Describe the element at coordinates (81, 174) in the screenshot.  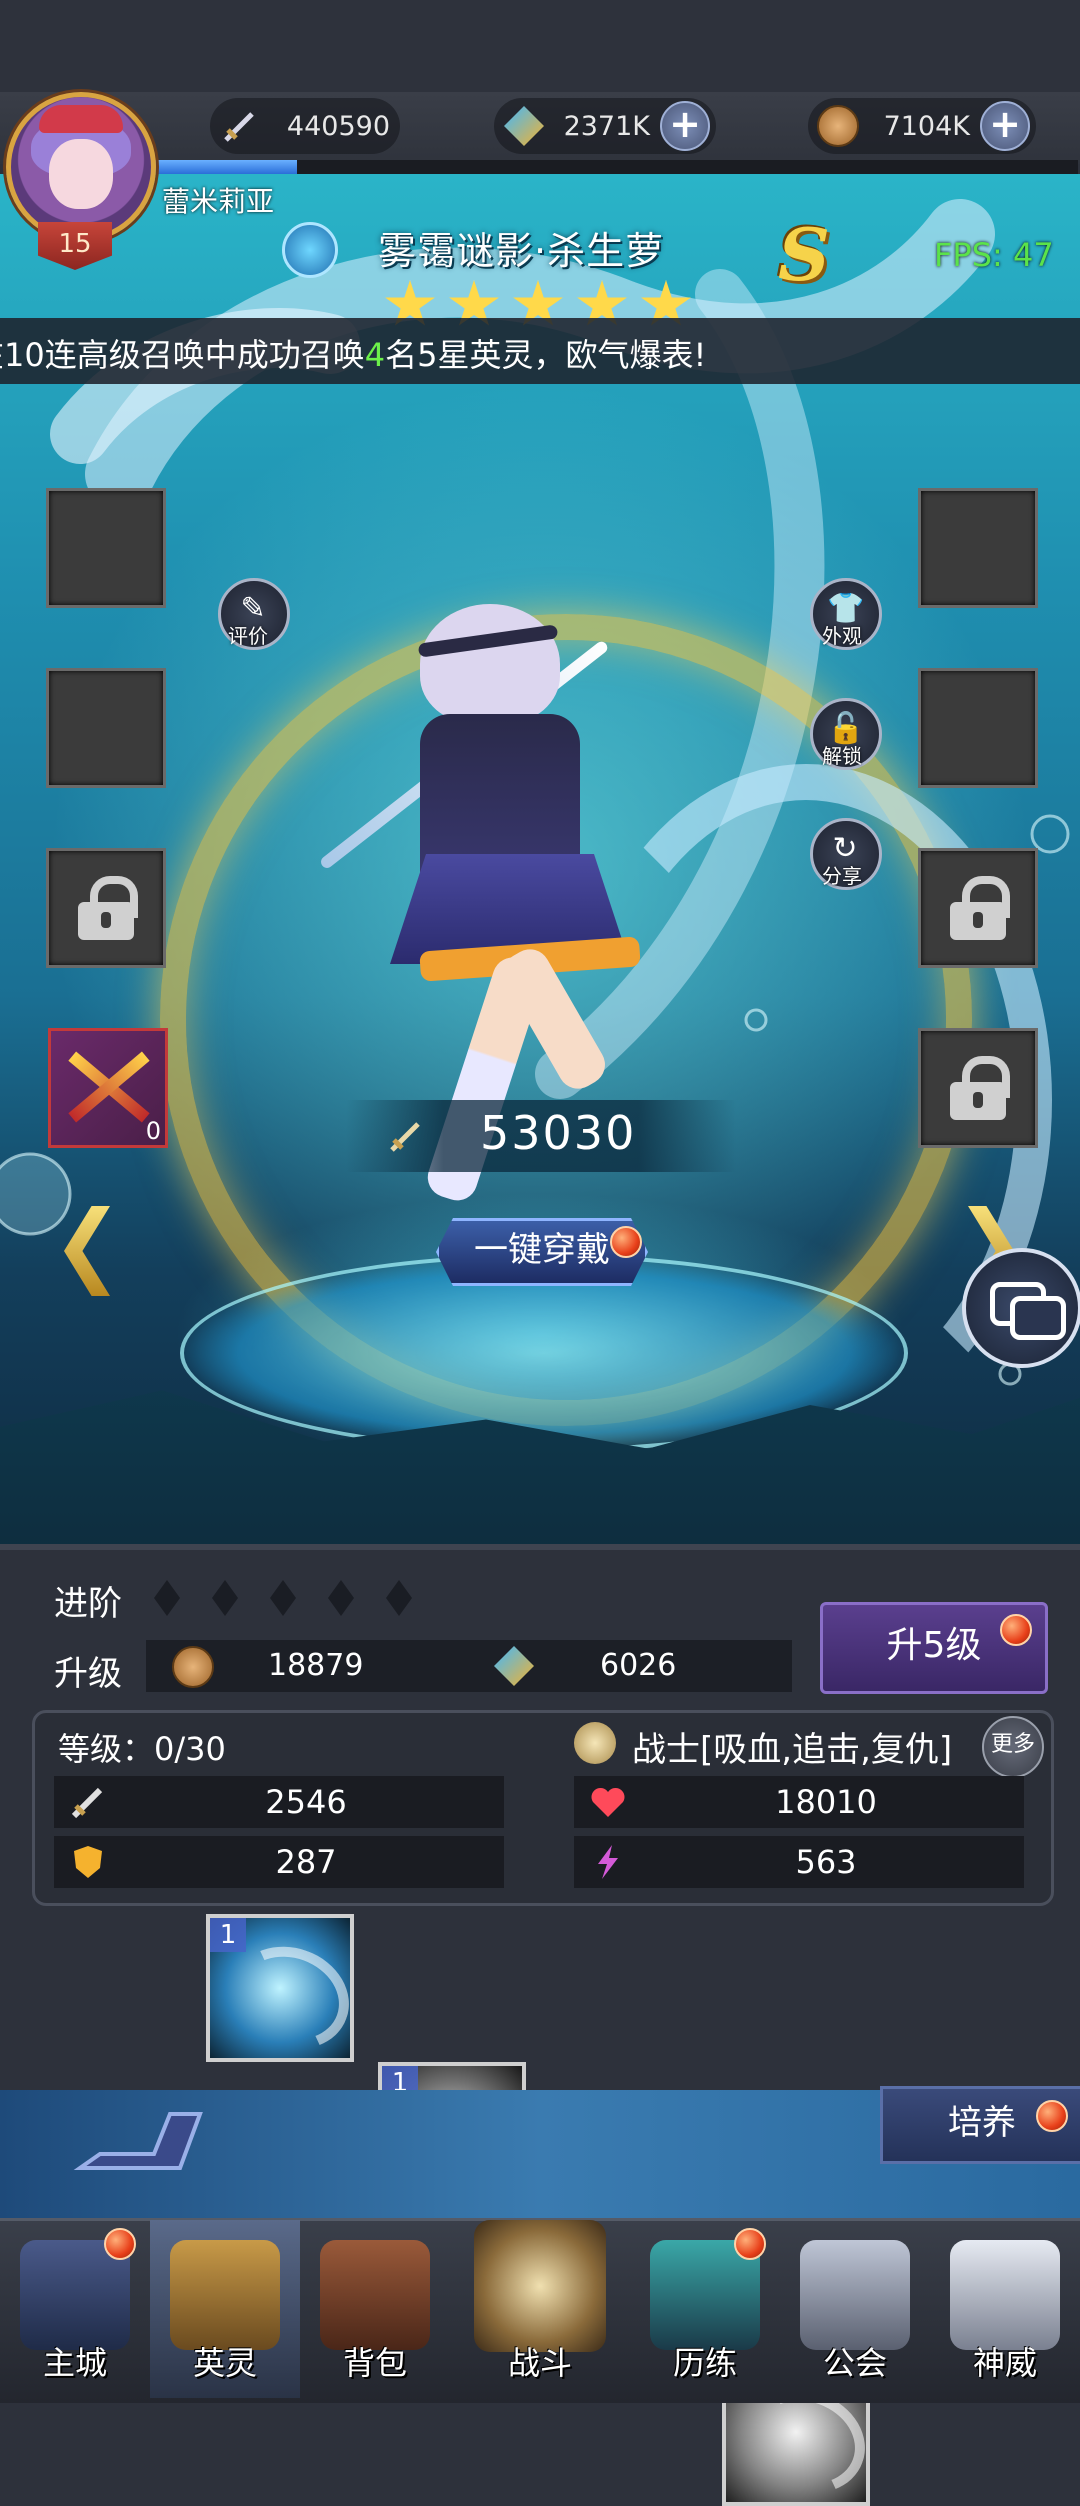
I see `avatar-face` at that location.